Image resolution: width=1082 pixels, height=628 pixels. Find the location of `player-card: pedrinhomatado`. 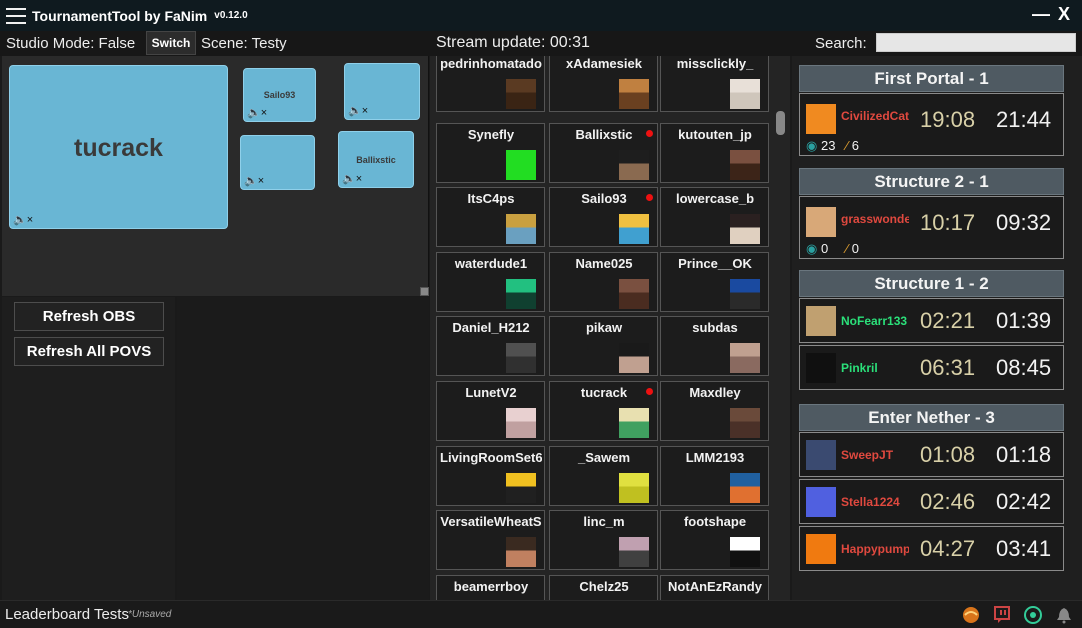

player-card: pedrinhomatado is located at coordinates (490, 84).